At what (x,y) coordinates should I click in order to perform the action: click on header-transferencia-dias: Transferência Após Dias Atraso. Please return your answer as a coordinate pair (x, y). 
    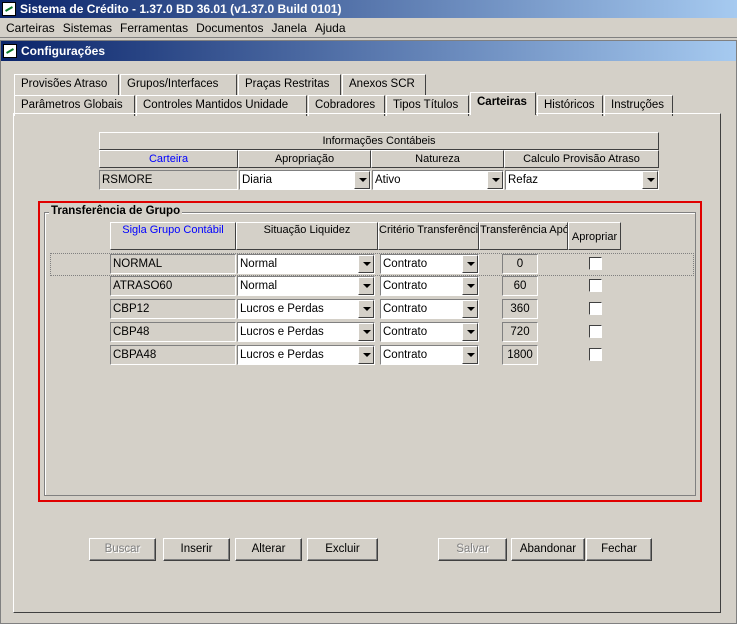
    Looking at the image, I should click on (523, 236).